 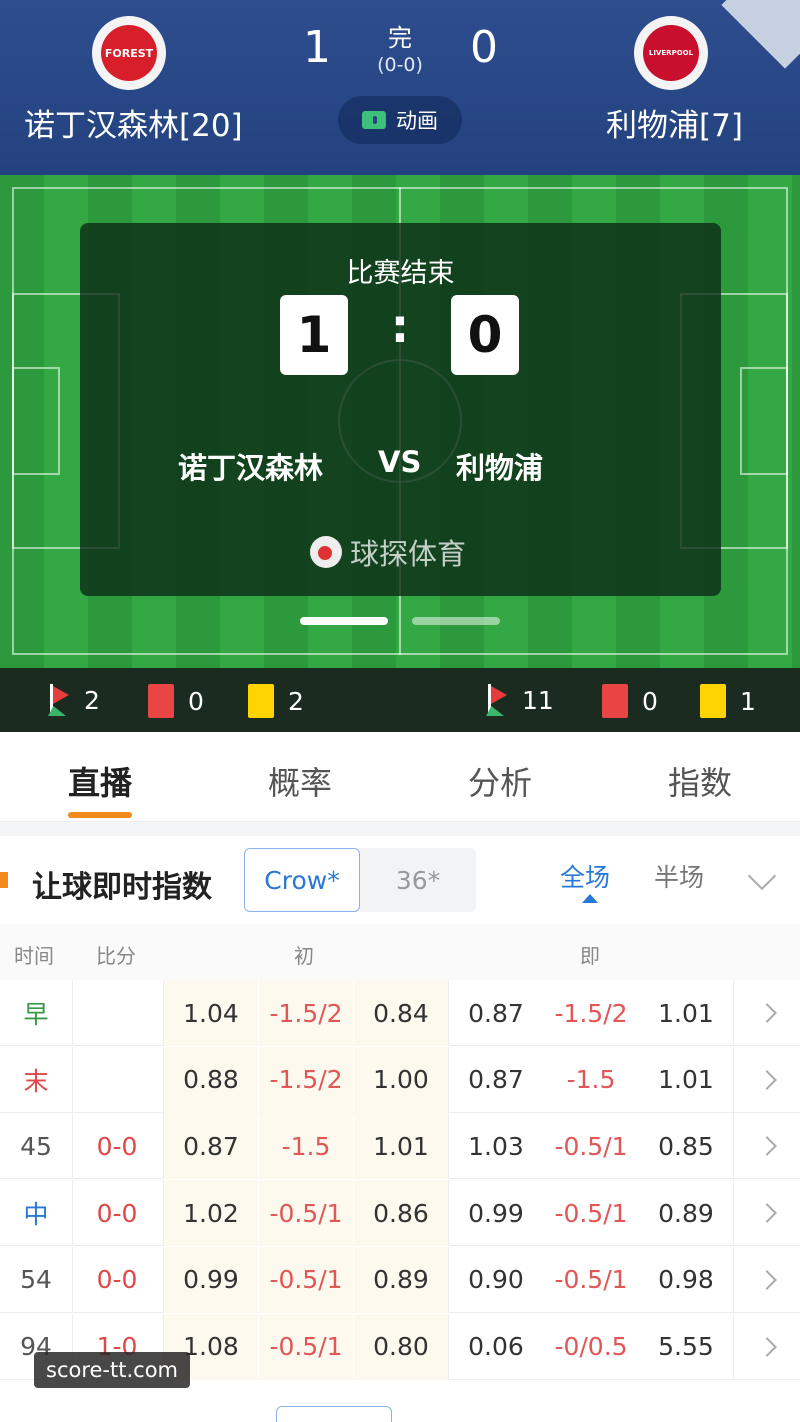 What do you see at coordinates (500, 468) in the screenshot?
I see `overlay-away-team: 利物浦` at bounding box center [500, 468].